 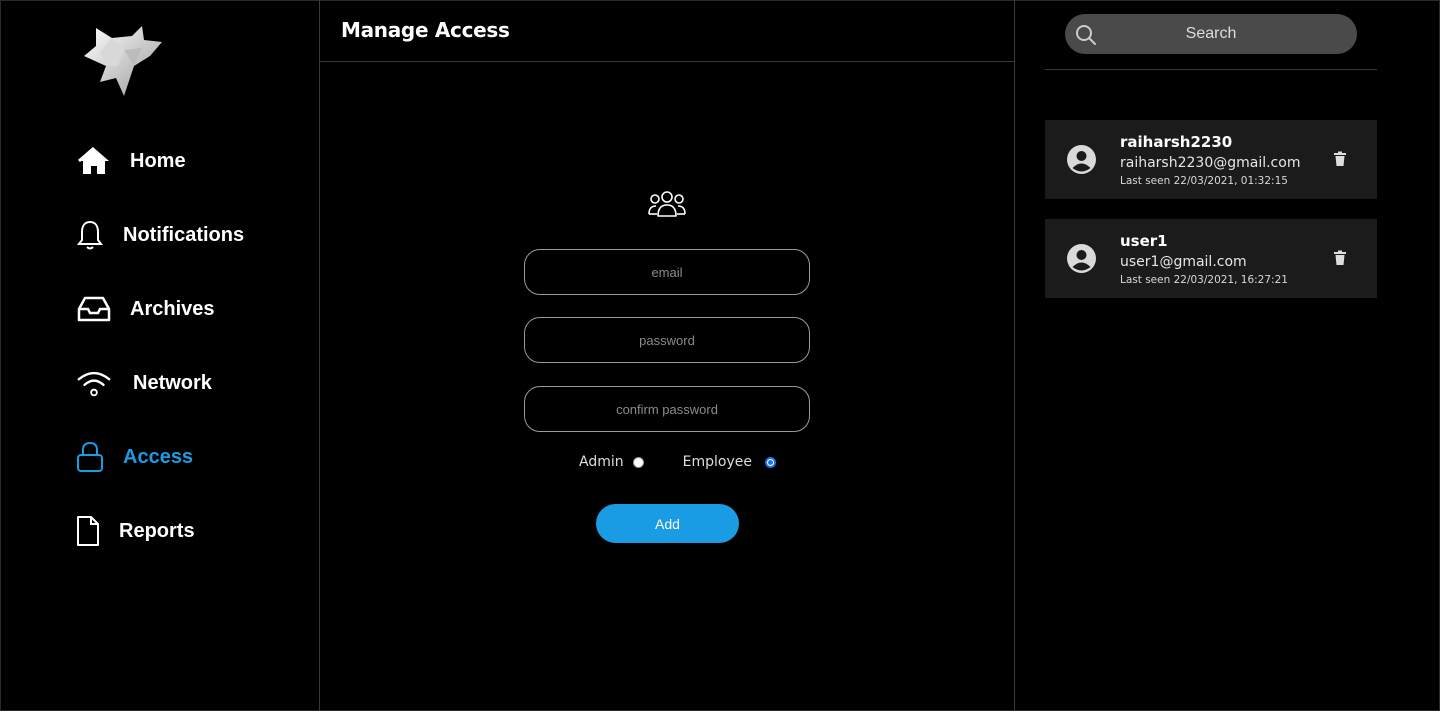 I want to click on sidebar-item-network: Network, so click(x=144, y=383).